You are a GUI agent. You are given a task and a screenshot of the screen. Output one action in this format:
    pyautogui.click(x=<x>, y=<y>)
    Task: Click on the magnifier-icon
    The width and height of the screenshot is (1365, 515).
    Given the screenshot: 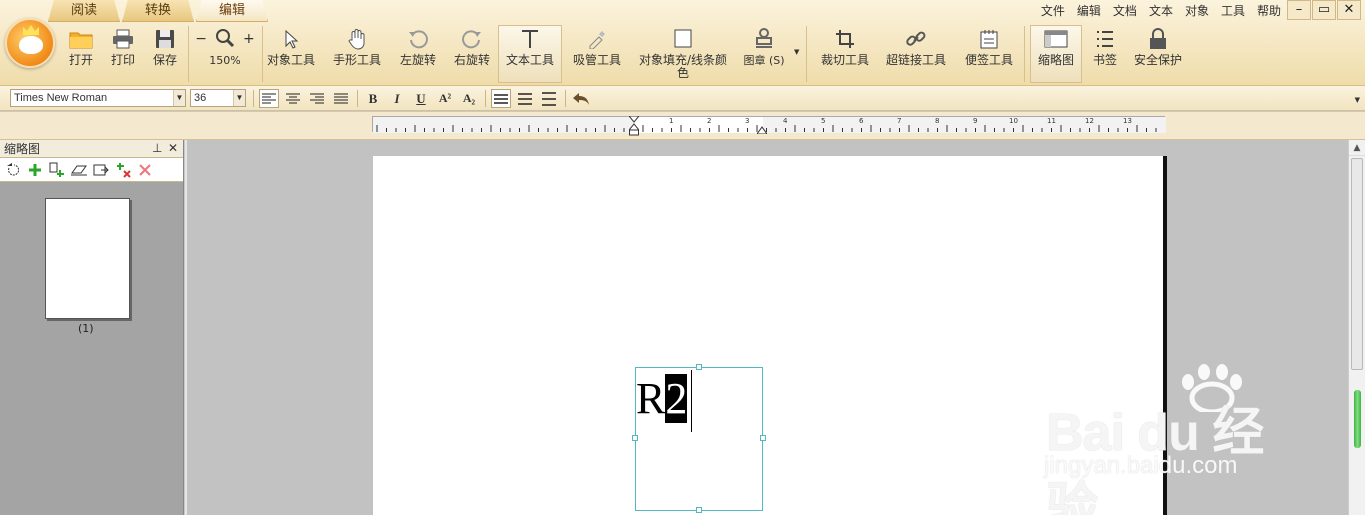 What is the action you would take?
    pyautogui.click(x=225, y=39)
    